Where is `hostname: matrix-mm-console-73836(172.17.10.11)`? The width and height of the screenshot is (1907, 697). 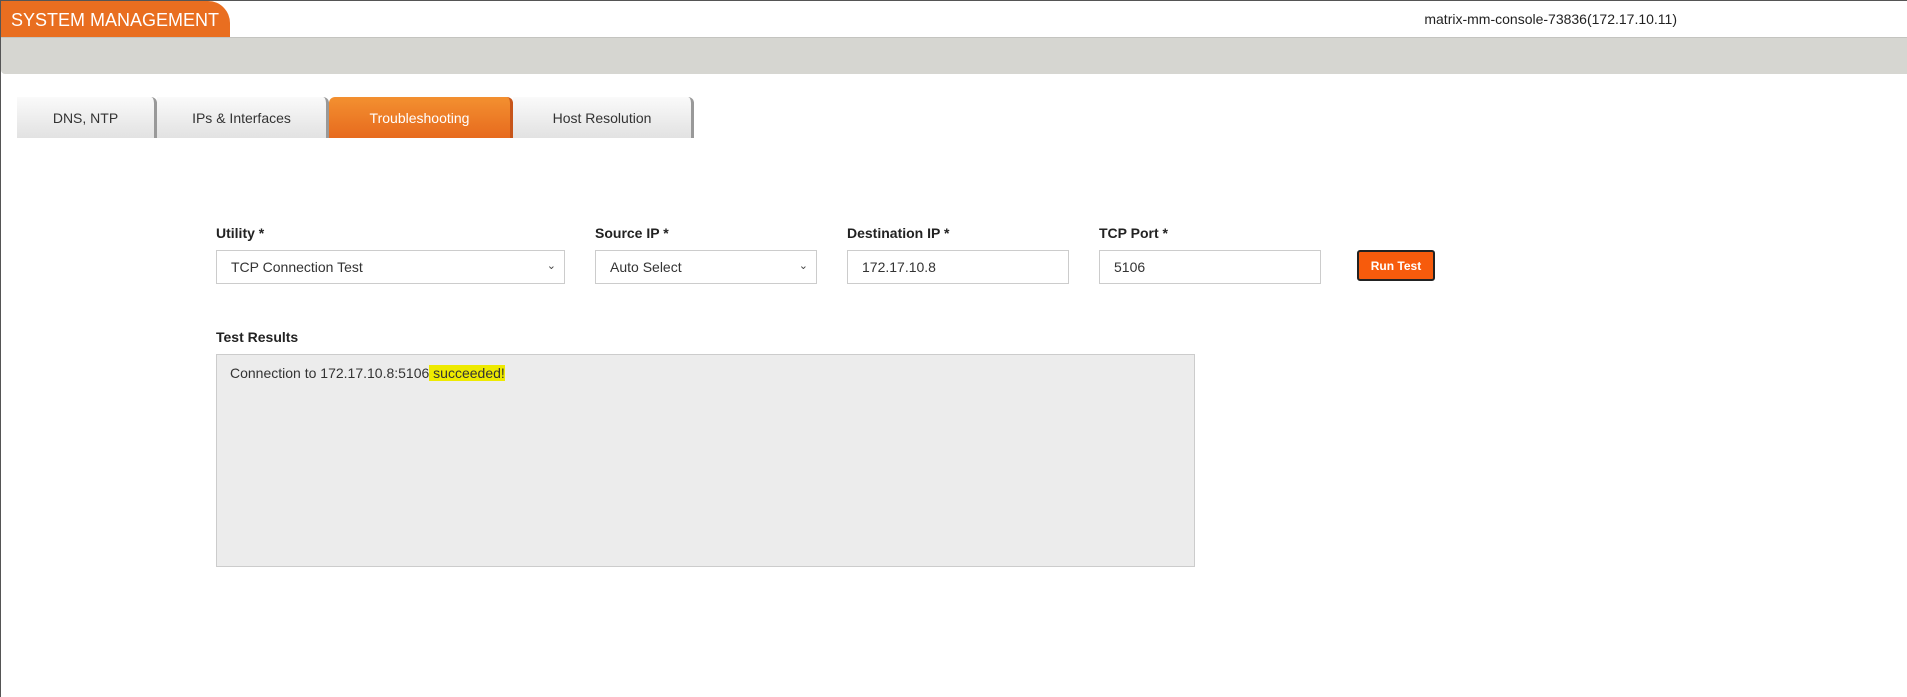
hostname: matrix-mm-console-73836(172.17.10.11) is located at coordinates (1550, 19).